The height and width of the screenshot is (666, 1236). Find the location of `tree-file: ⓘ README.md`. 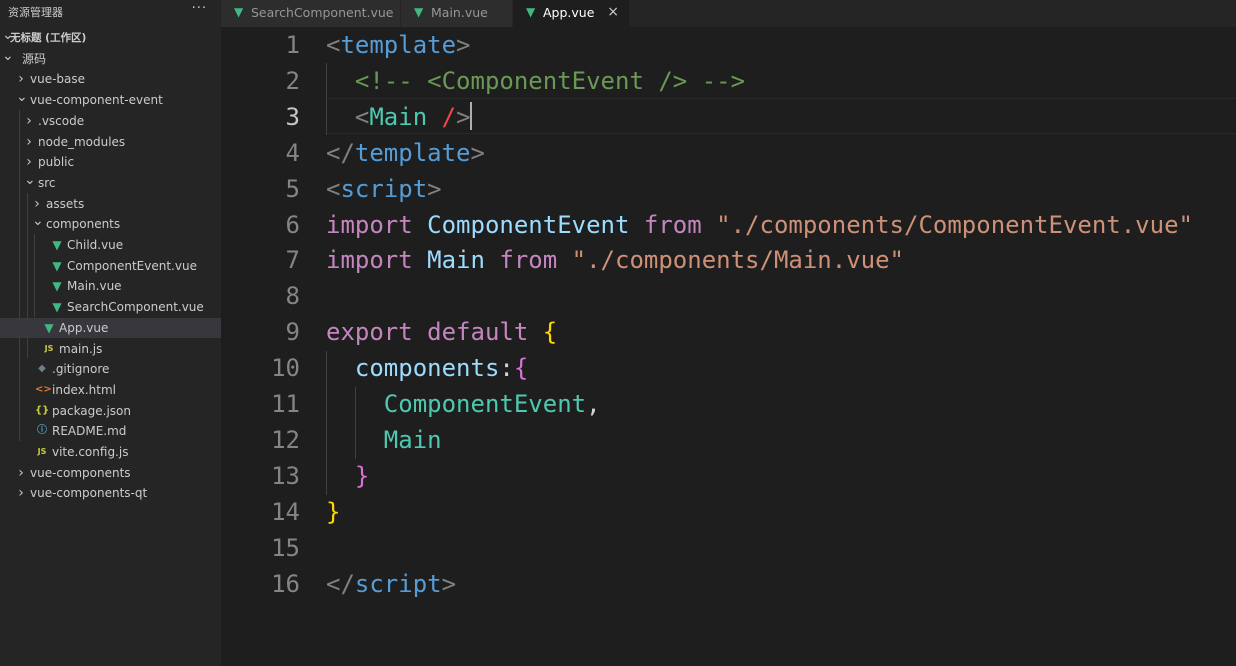

tree-file: ⓘ README.md is located at coordinates (110, 431).